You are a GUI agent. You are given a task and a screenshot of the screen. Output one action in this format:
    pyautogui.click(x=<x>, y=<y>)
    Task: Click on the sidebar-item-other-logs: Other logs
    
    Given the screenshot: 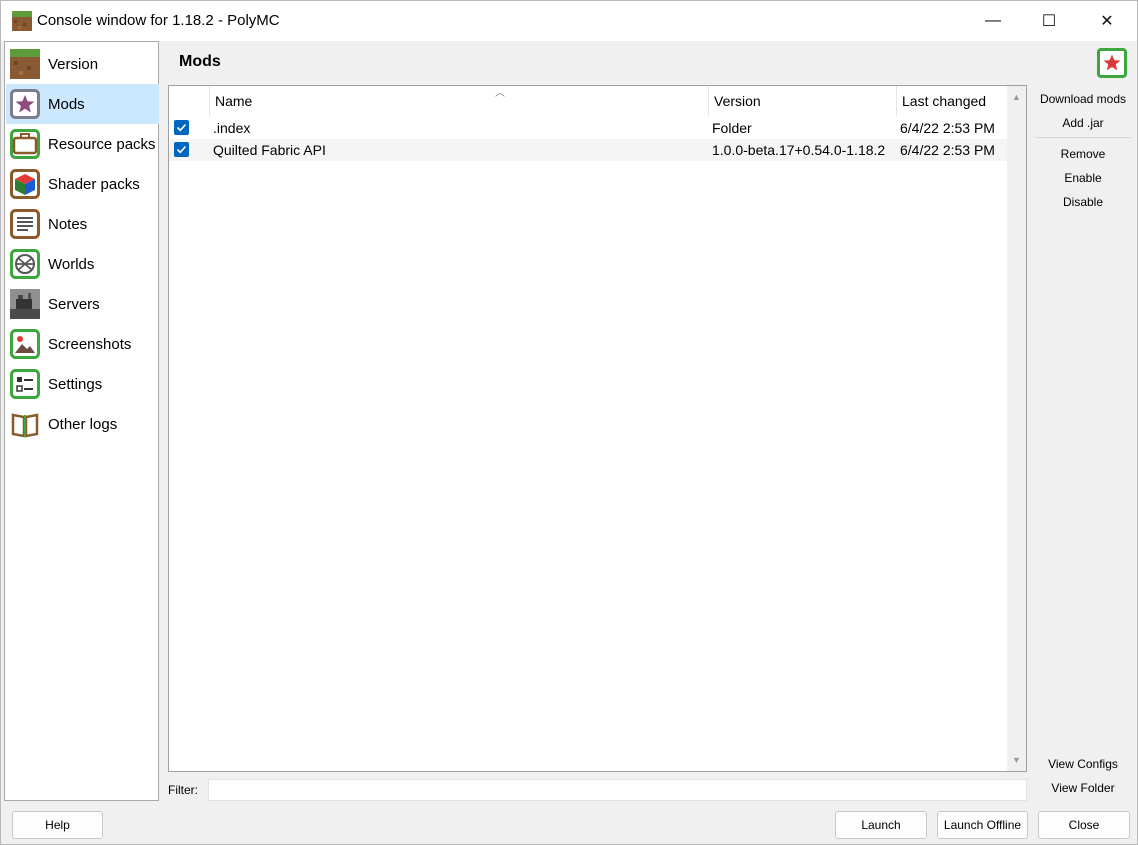 What is the action you would take?
    pyautogui.click(x=82, y=424)
    